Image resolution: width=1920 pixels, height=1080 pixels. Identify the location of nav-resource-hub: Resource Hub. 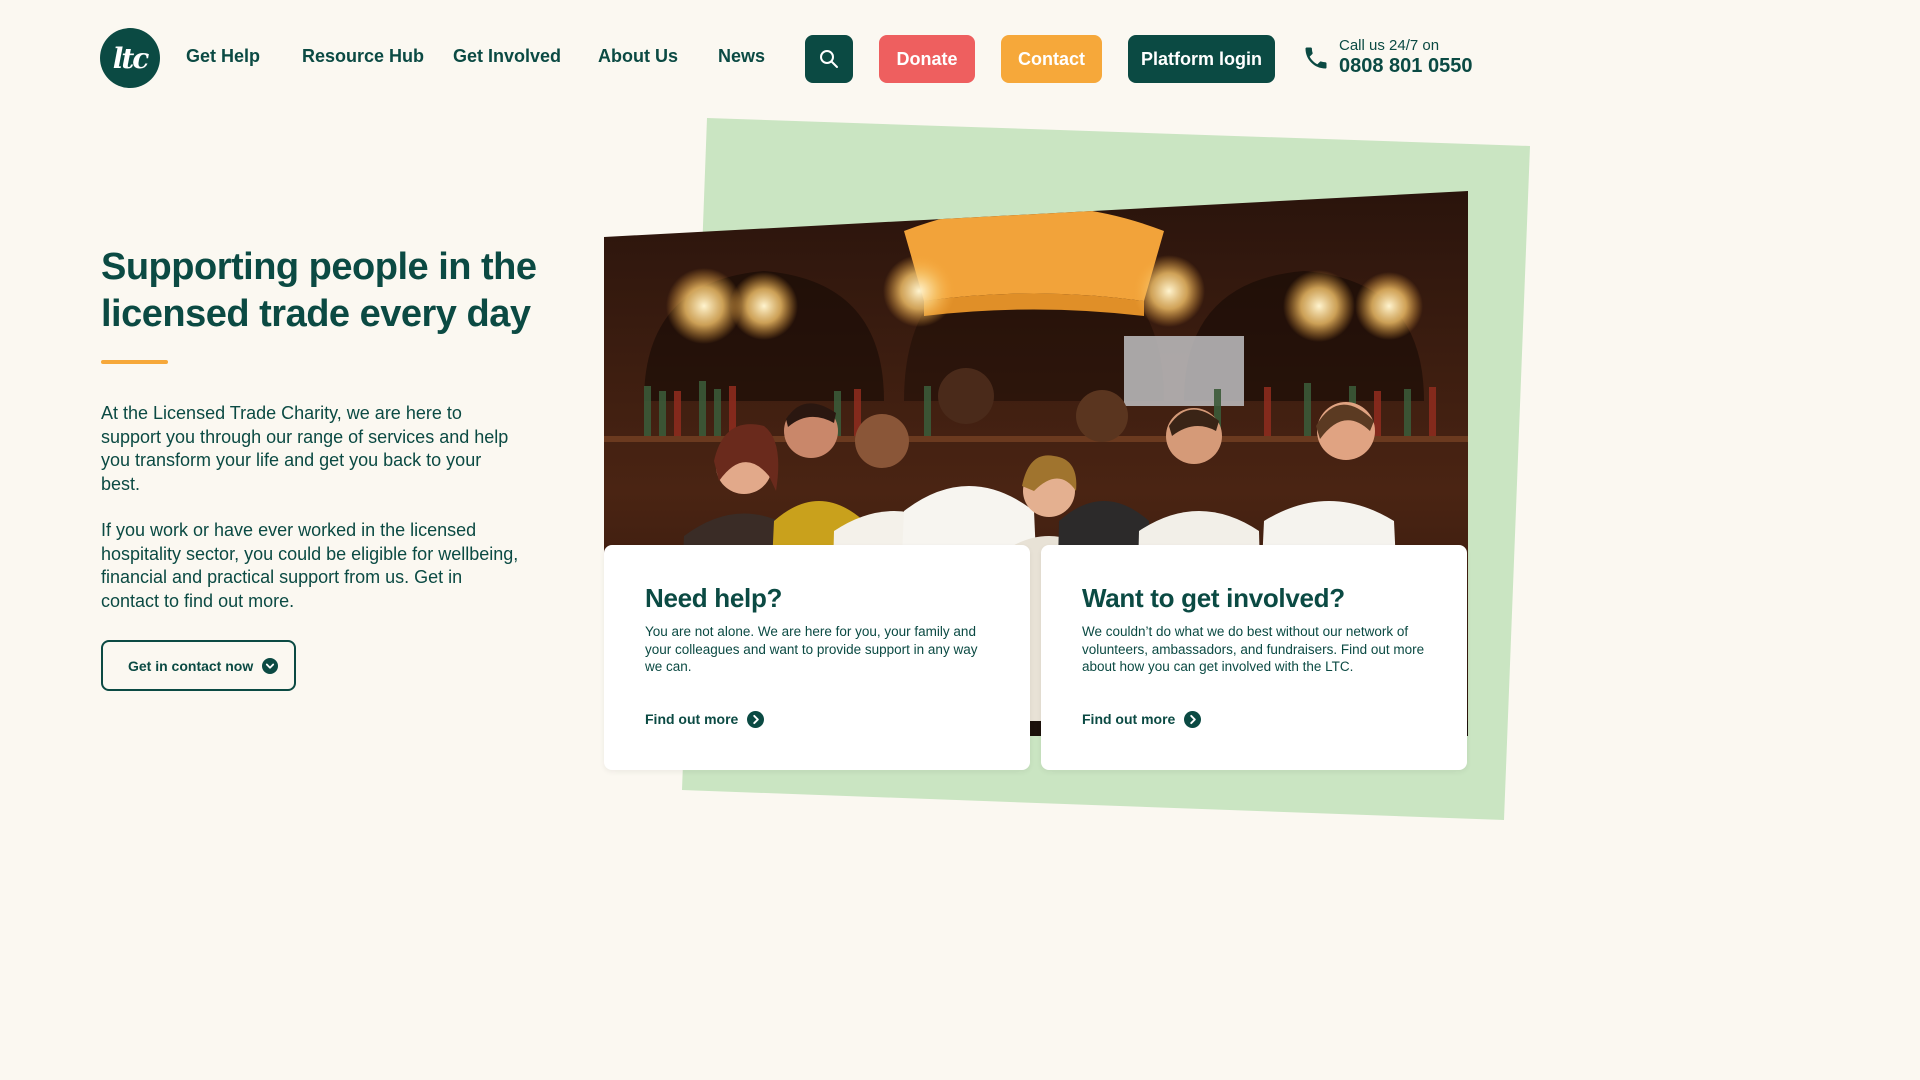
(363, 56).